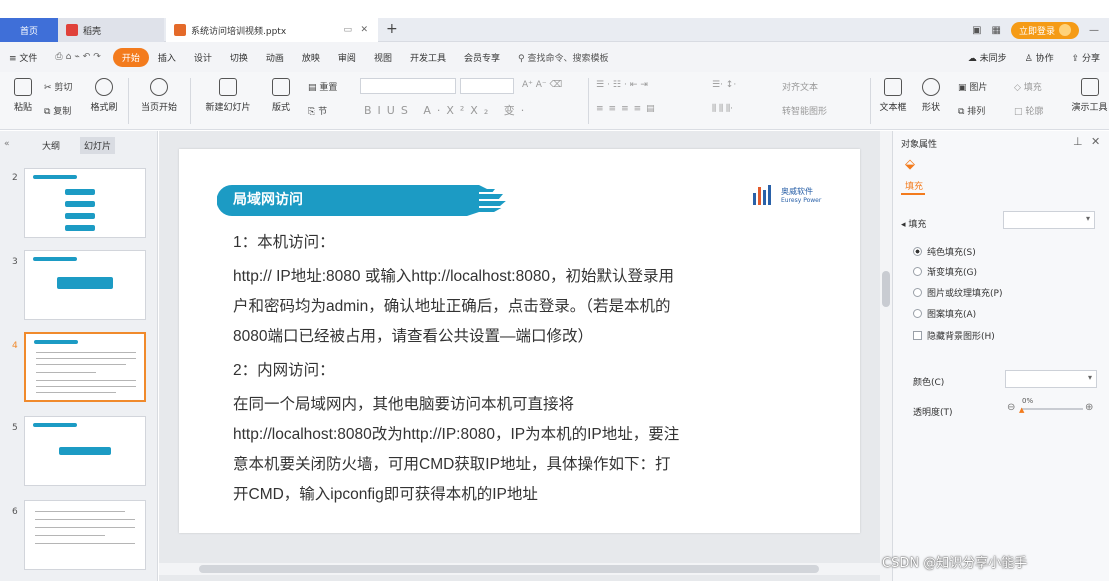 This screenshot has height=581, width=1109. Describe the element at coordinates (944, 313) in the screenshot. I see `radio-pattern-fill: 图案填充(A)` at that location.